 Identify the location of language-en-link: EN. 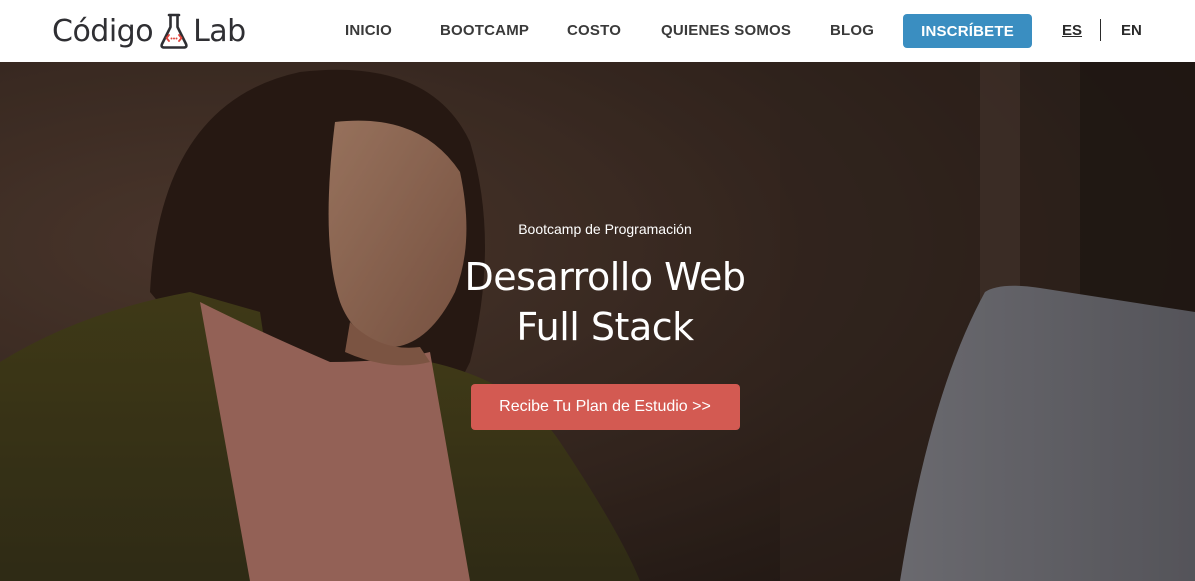
(1131, 30).